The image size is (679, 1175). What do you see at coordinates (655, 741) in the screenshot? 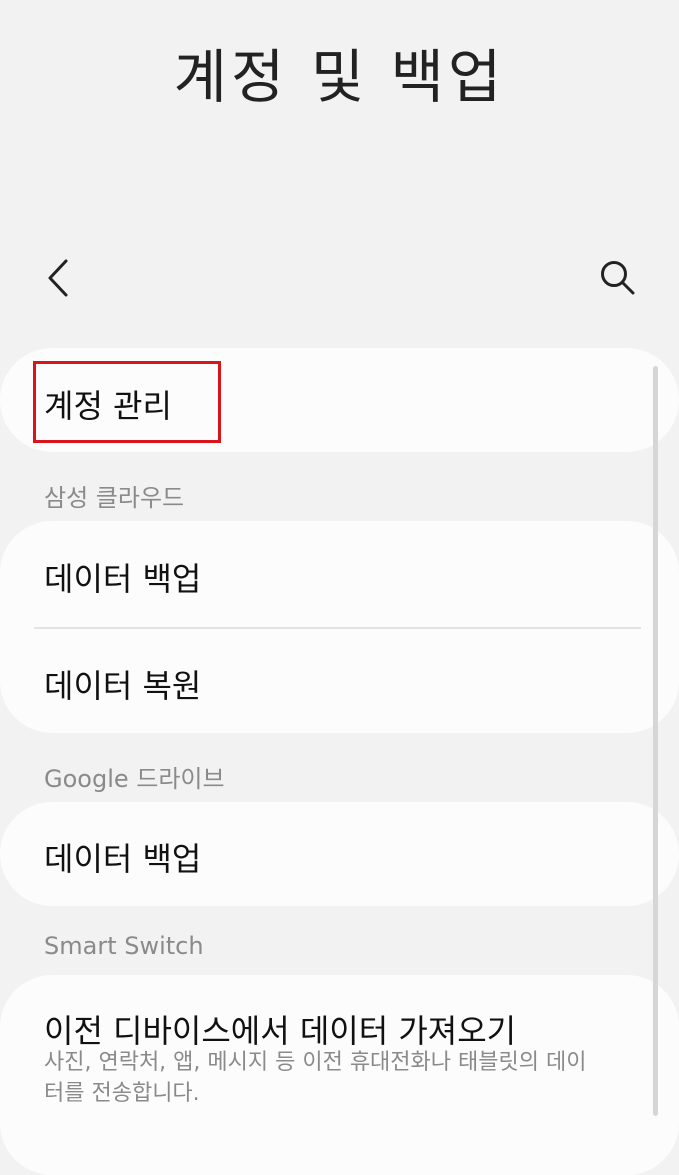
I see `scrollbar` at bounding box center [655, 741].